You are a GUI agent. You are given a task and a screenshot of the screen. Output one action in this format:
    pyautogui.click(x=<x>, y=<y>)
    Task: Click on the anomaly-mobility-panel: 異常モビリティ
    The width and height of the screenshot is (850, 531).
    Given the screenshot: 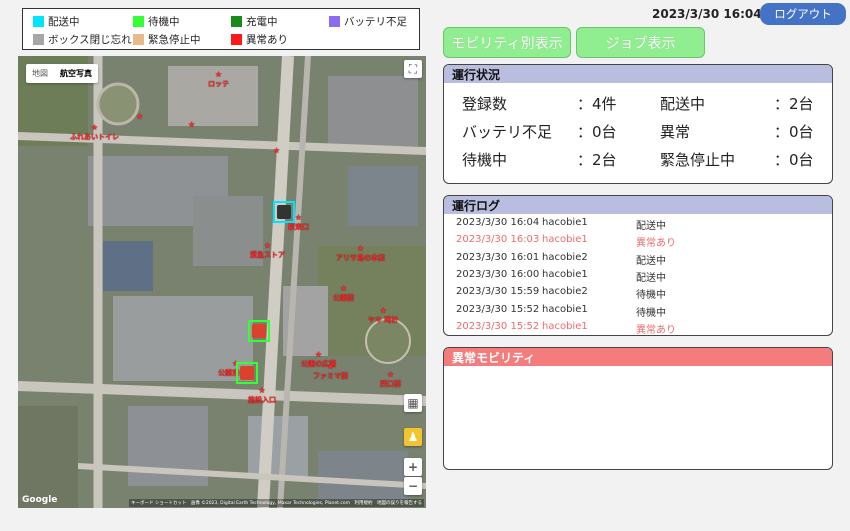 What is the action you would take?
    pyautogui.click(x=638, y=408)
    